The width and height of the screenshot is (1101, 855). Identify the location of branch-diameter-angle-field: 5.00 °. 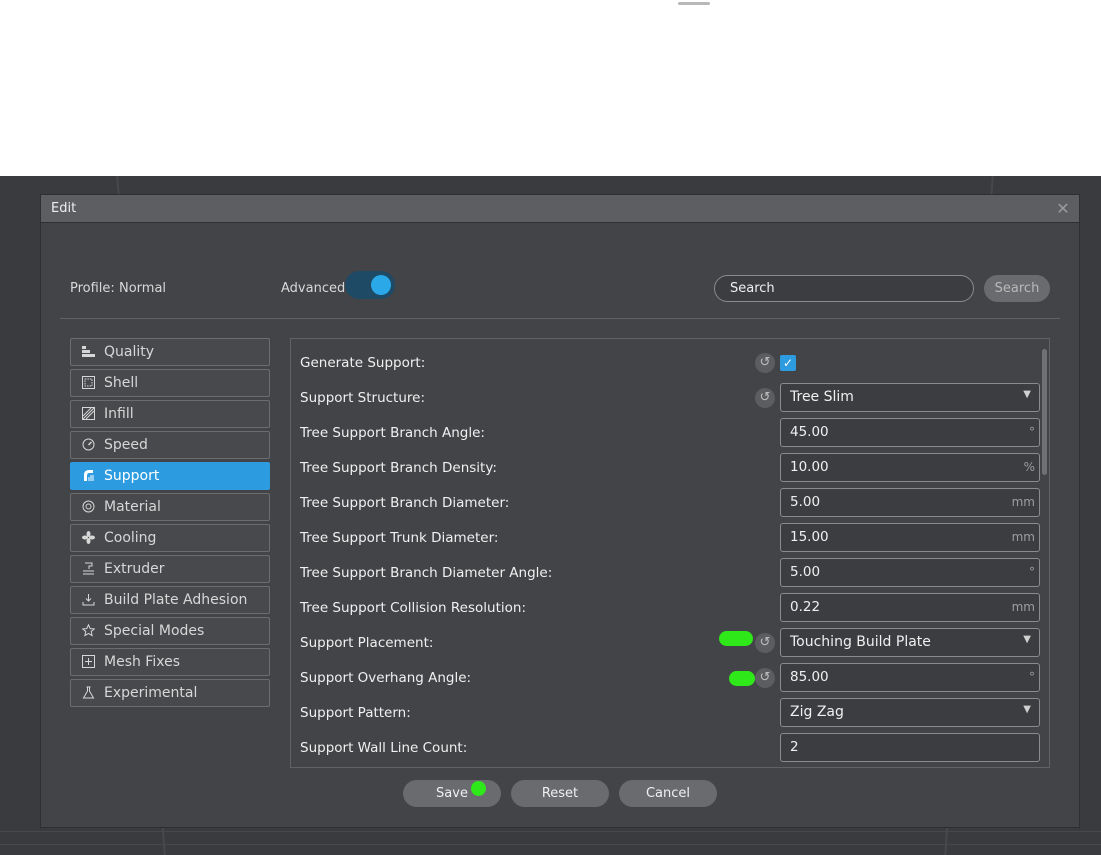
(910, 572).